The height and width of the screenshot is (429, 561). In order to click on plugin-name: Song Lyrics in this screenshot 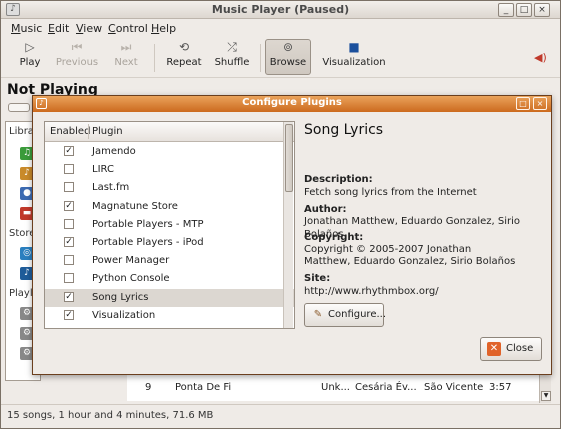, I will do `click(120, 297)`.